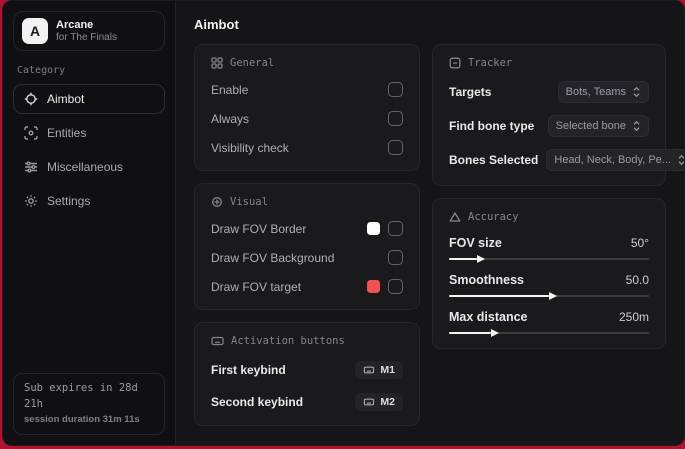 Image resolution: width=685 pixels, height=449 pixels. I want to click on setting-label: Find bone type, so click(492, 126).